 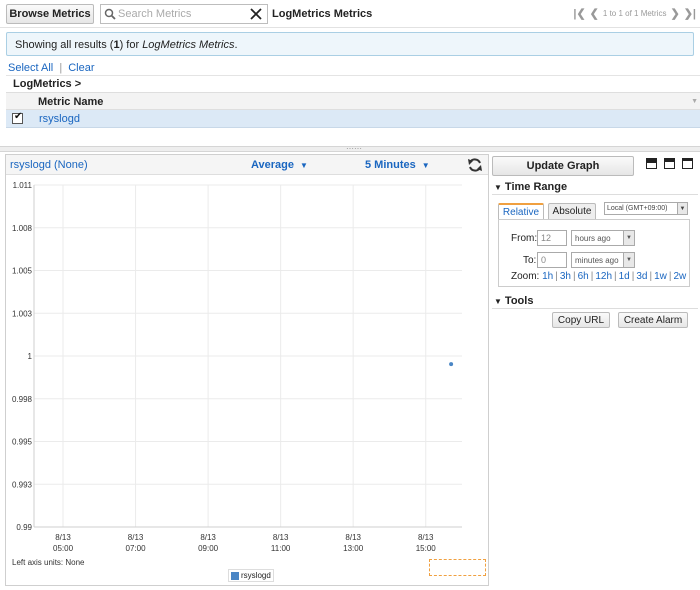 What do you see at coordinates (49, 165) in the screenshot?
I see `graph-title: rsyslogd (None)` at bounding box center [49, 165].